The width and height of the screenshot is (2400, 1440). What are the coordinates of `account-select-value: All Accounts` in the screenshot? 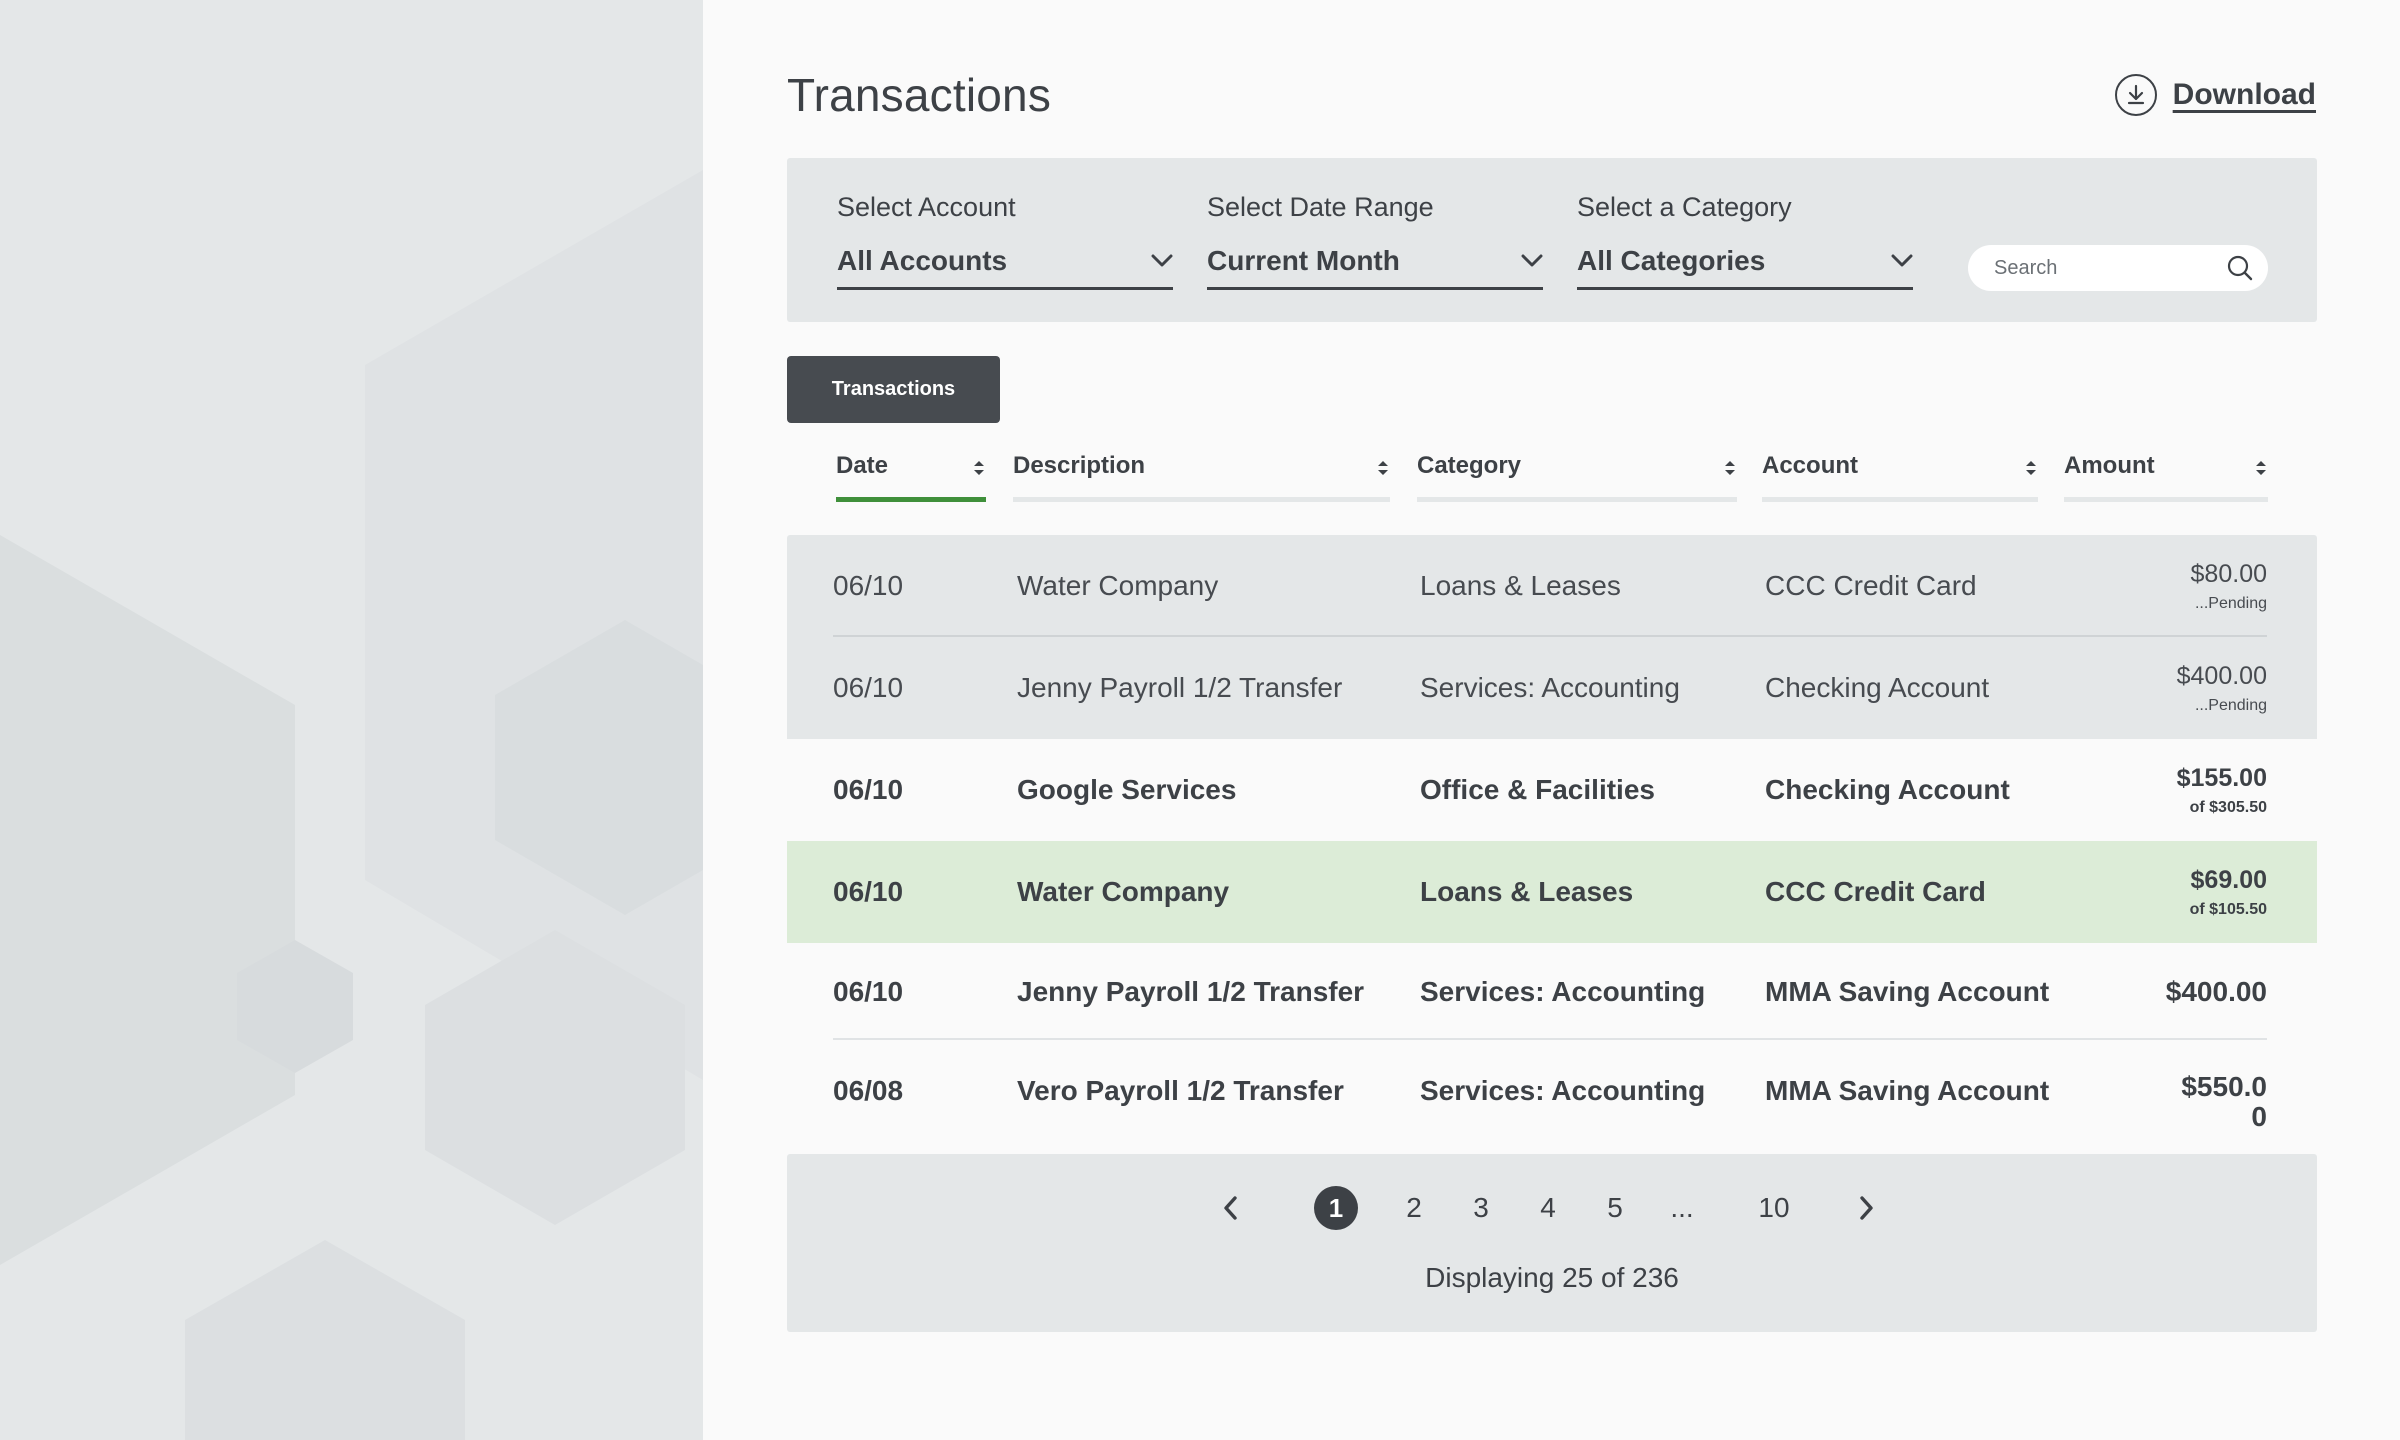 It's located at (922, 260).